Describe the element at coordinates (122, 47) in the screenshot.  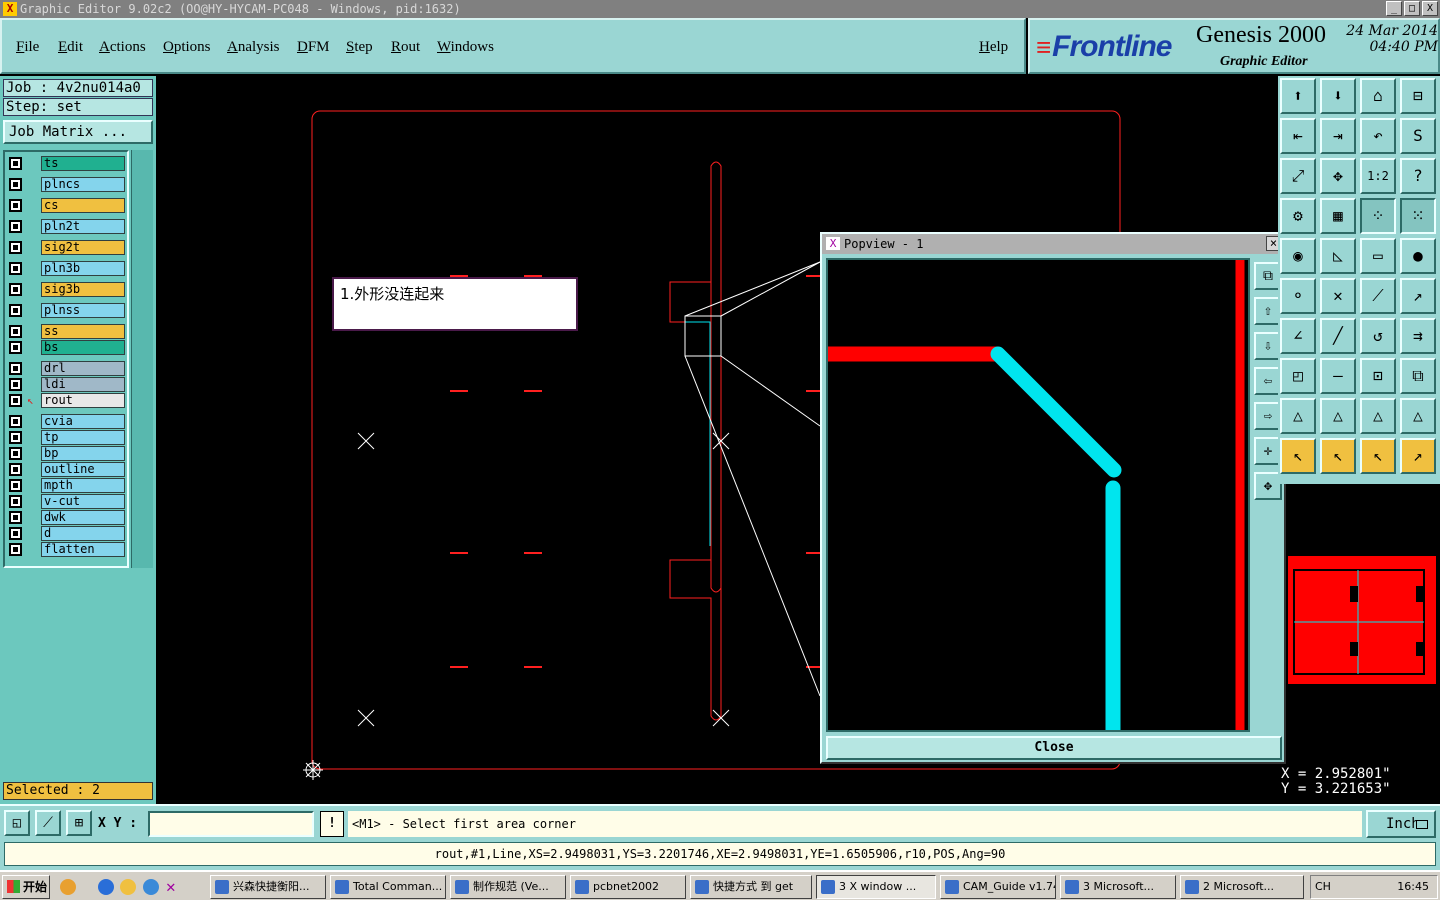
I see `menu-actions: Actions` at that location.